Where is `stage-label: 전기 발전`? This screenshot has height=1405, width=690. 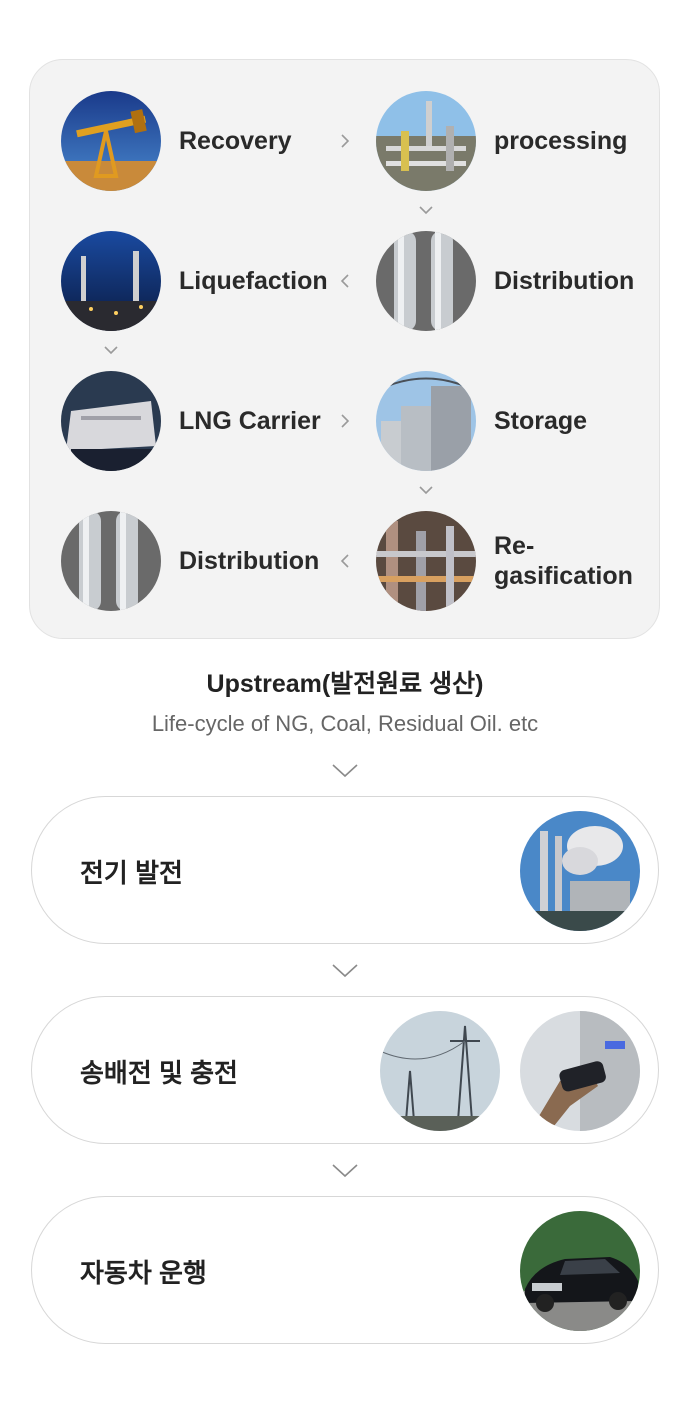
stage-label: 전기 발전 is located at coordinates (131, 873).